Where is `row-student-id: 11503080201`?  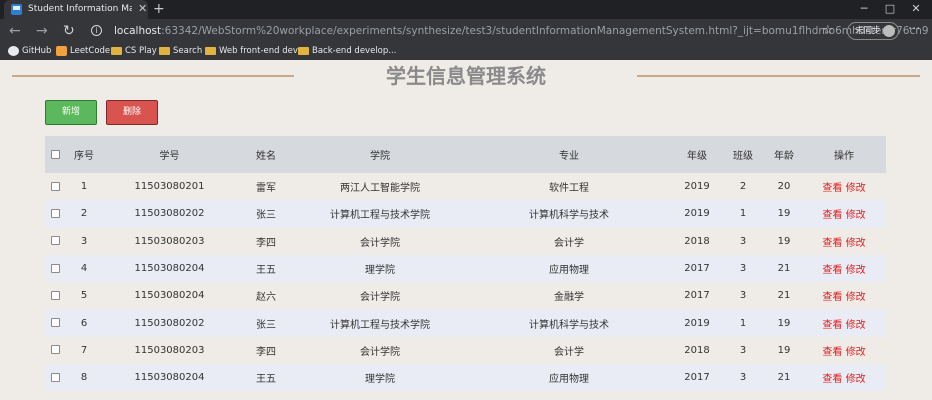 row-student-id: 11503080201 is located at coordinates (169, 187).